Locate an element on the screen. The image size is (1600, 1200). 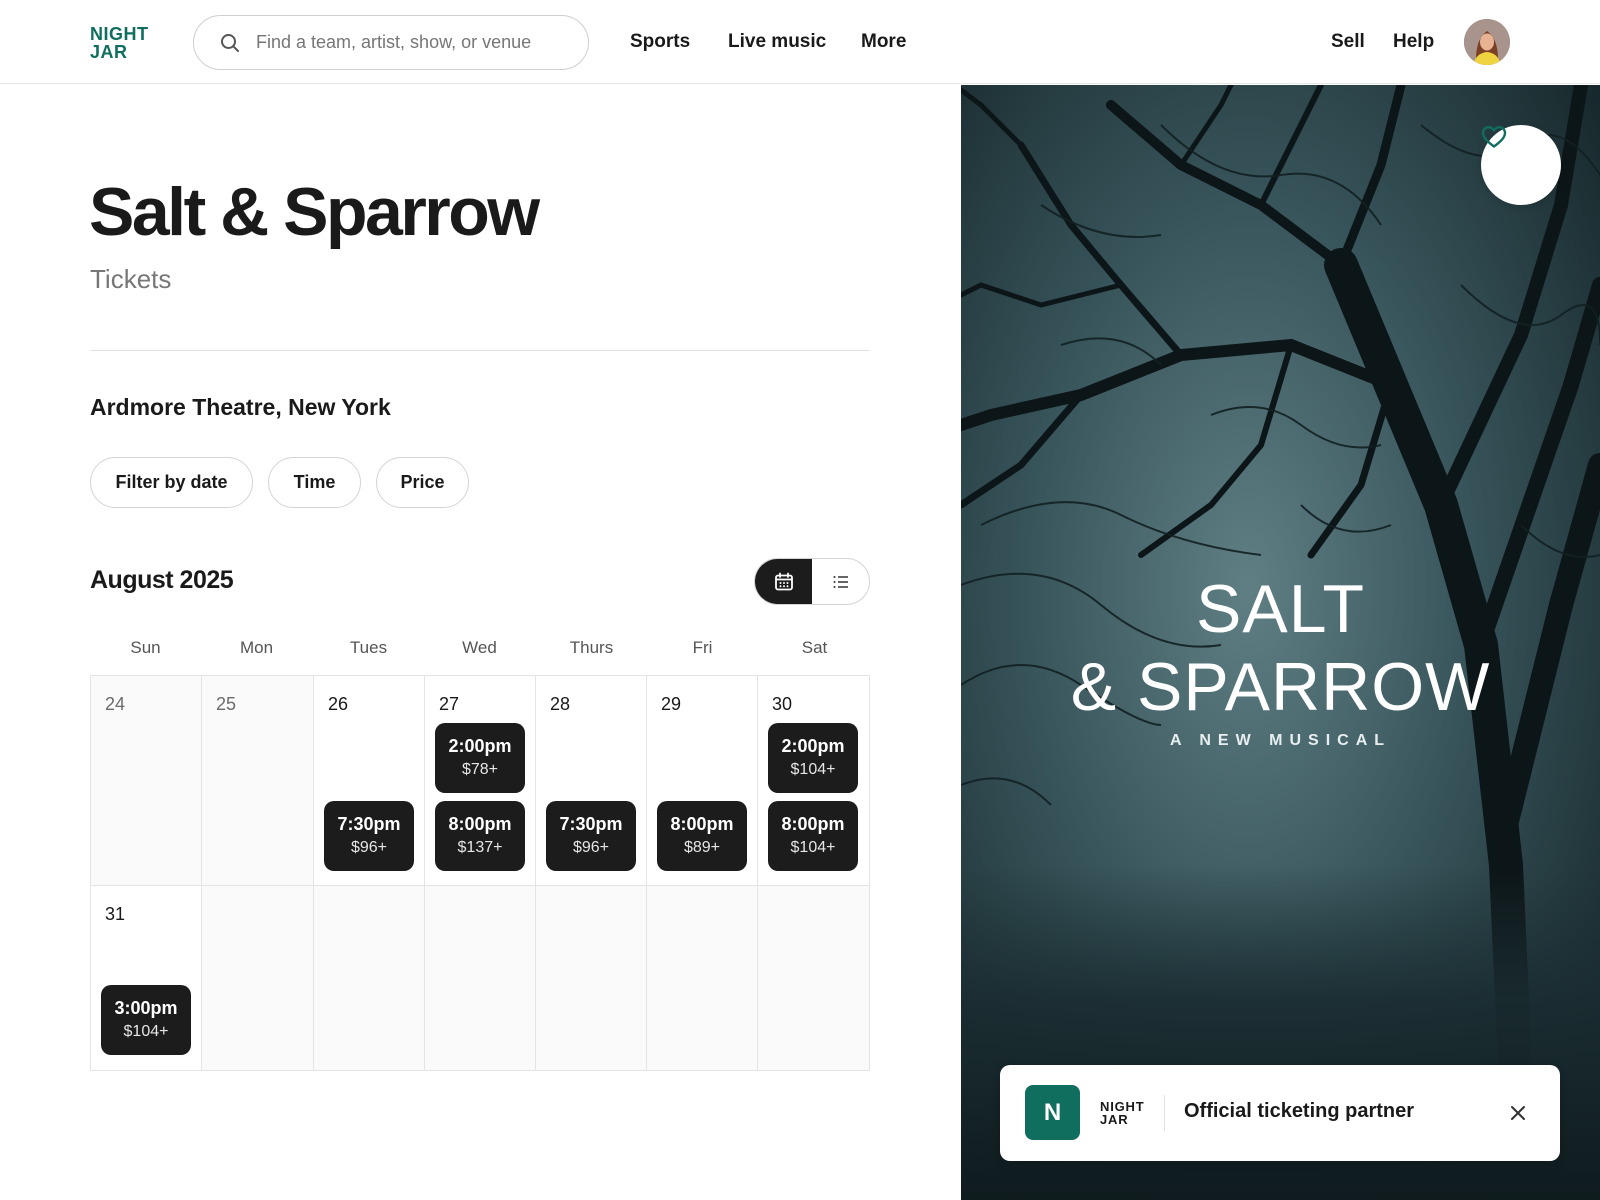
partner-logo: NIGHT JAR is located at coordinates (1122, 1113).